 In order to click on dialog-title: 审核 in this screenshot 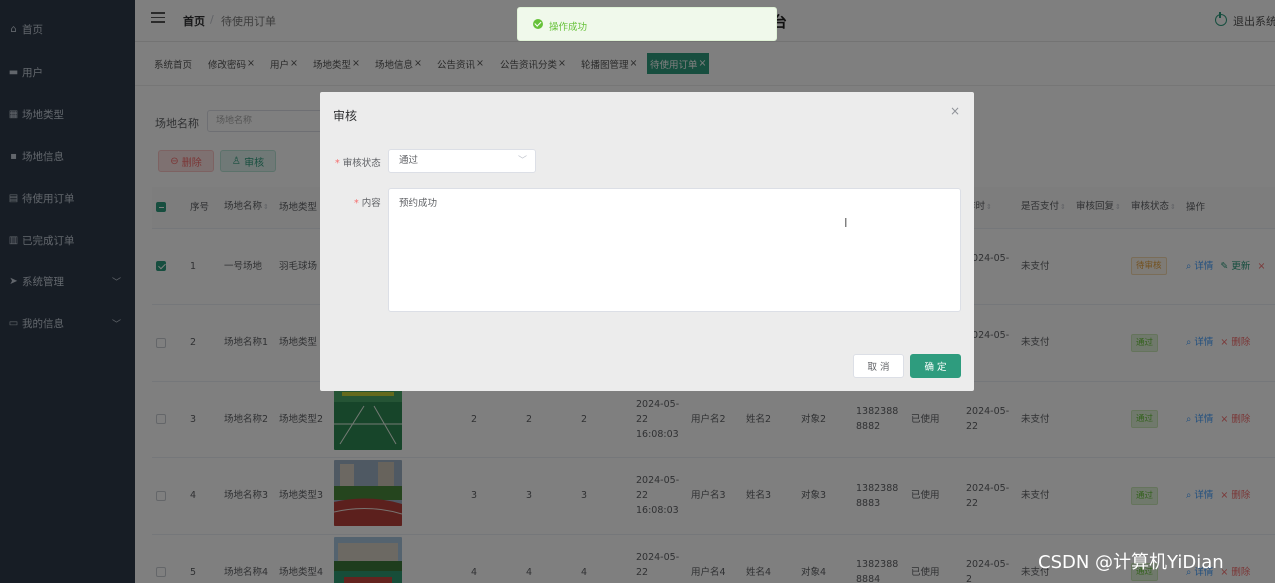, I will do `click(345, 116)`.